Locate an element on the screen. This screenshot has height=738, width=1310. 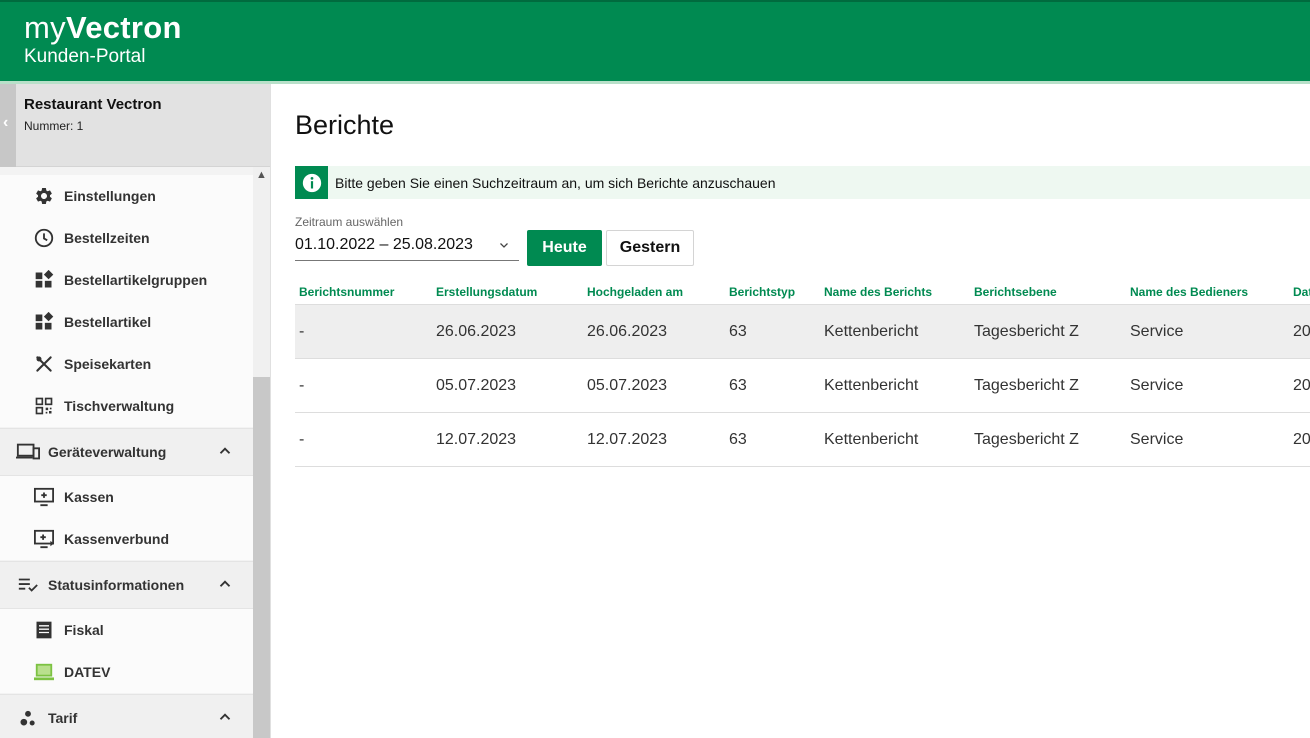
sidebar-group-label: Tarif is located at coordinates (63, 718).